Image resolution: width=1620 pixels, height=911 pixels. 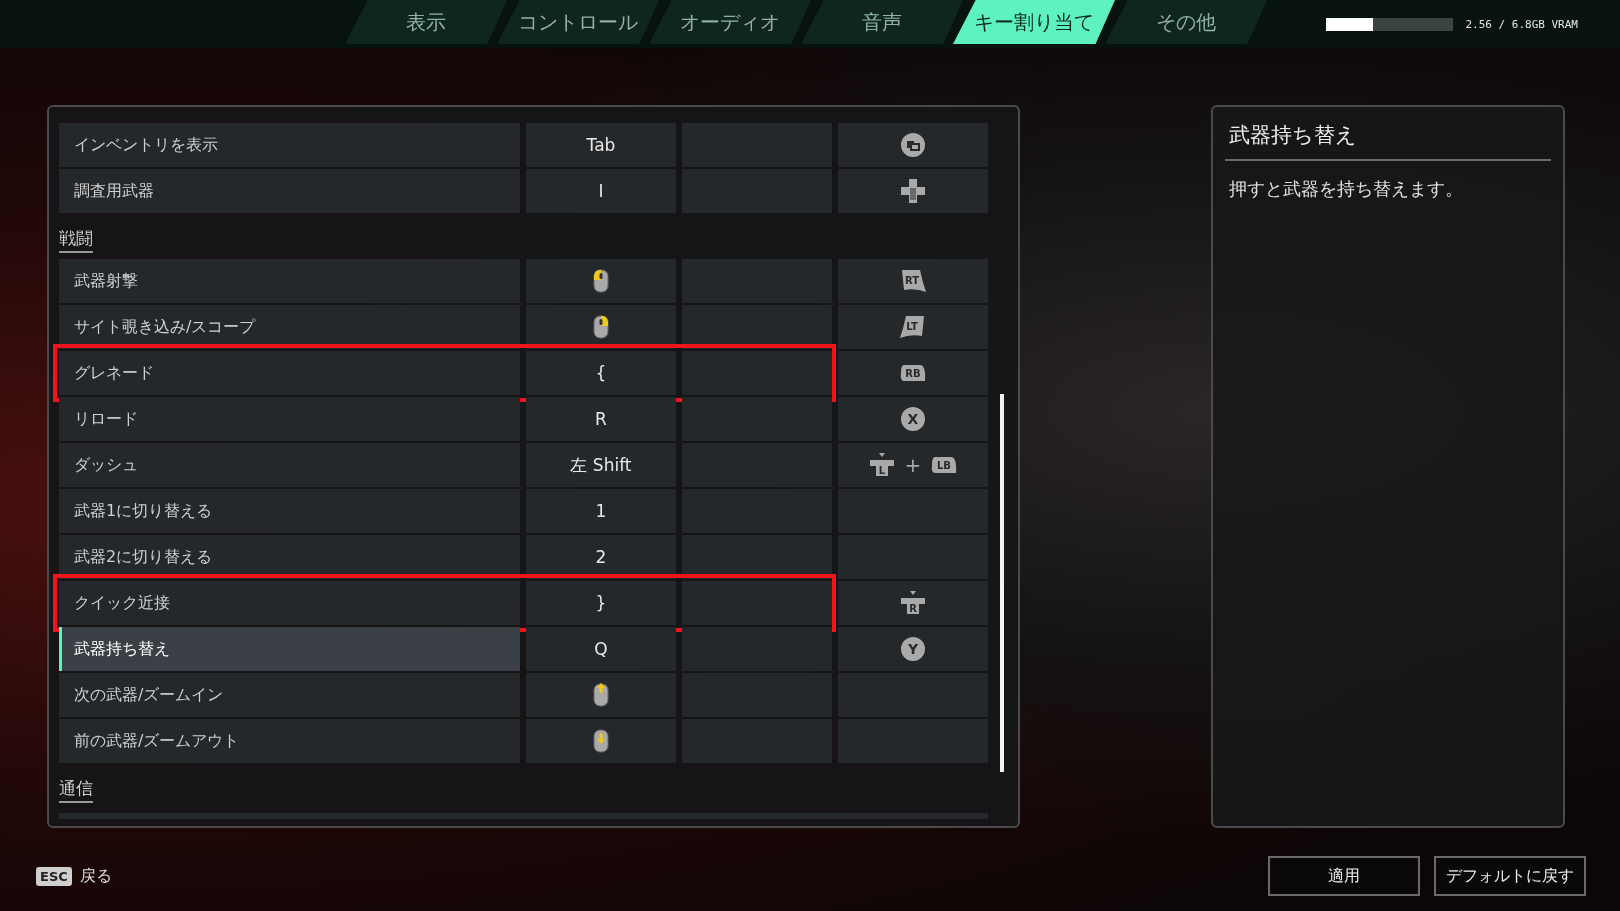 I want to click on trigger-button-icon: LT, so click(x=913, y=327).